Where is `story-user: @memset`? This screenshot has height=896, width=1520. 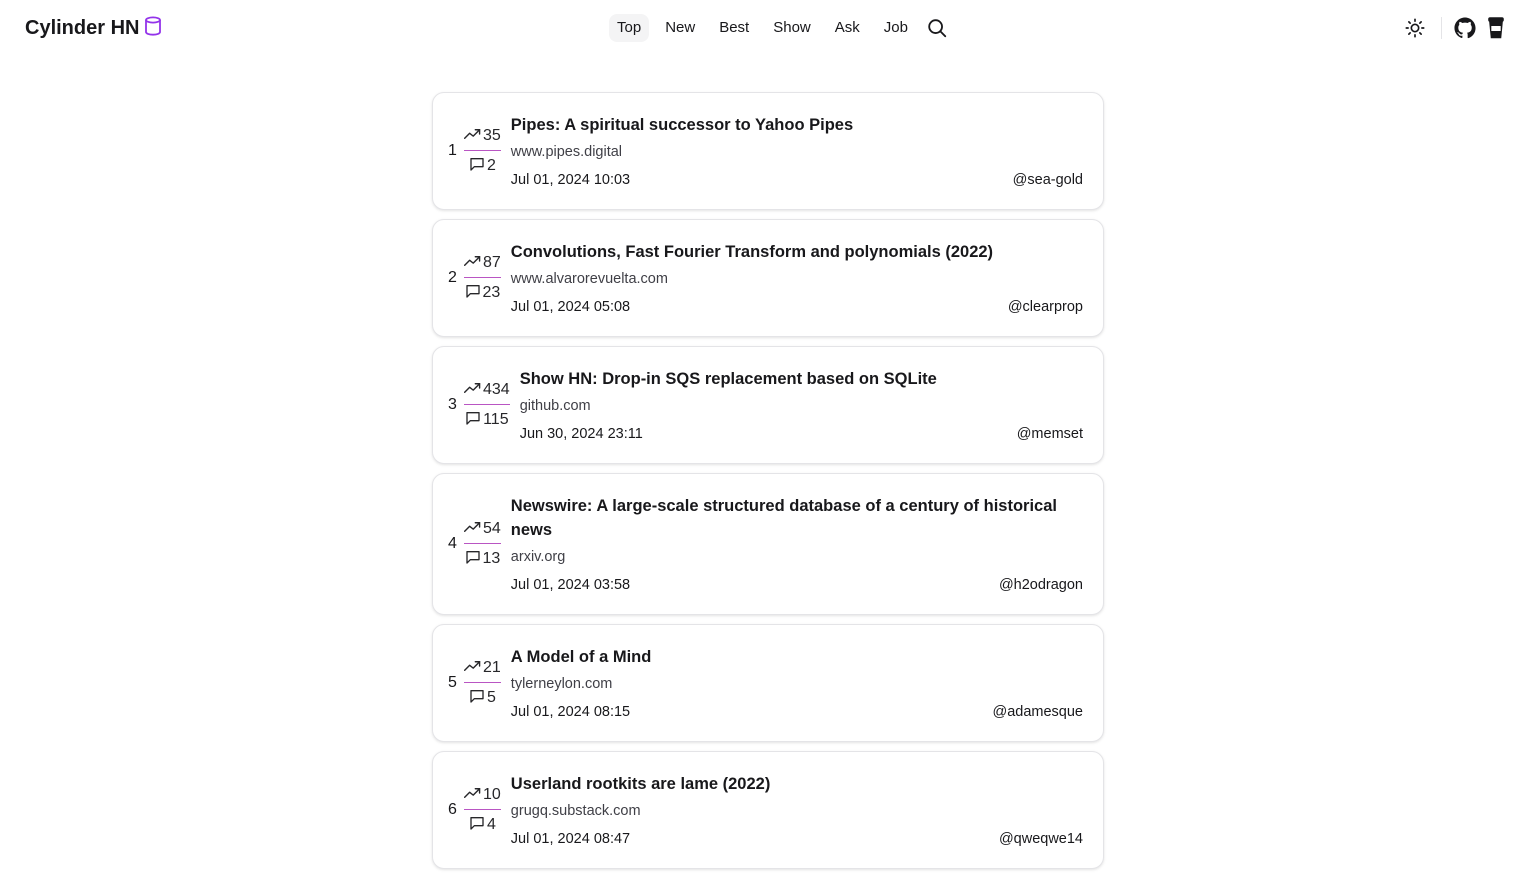
story-user: @memset is located at coordinates (1050, 434).